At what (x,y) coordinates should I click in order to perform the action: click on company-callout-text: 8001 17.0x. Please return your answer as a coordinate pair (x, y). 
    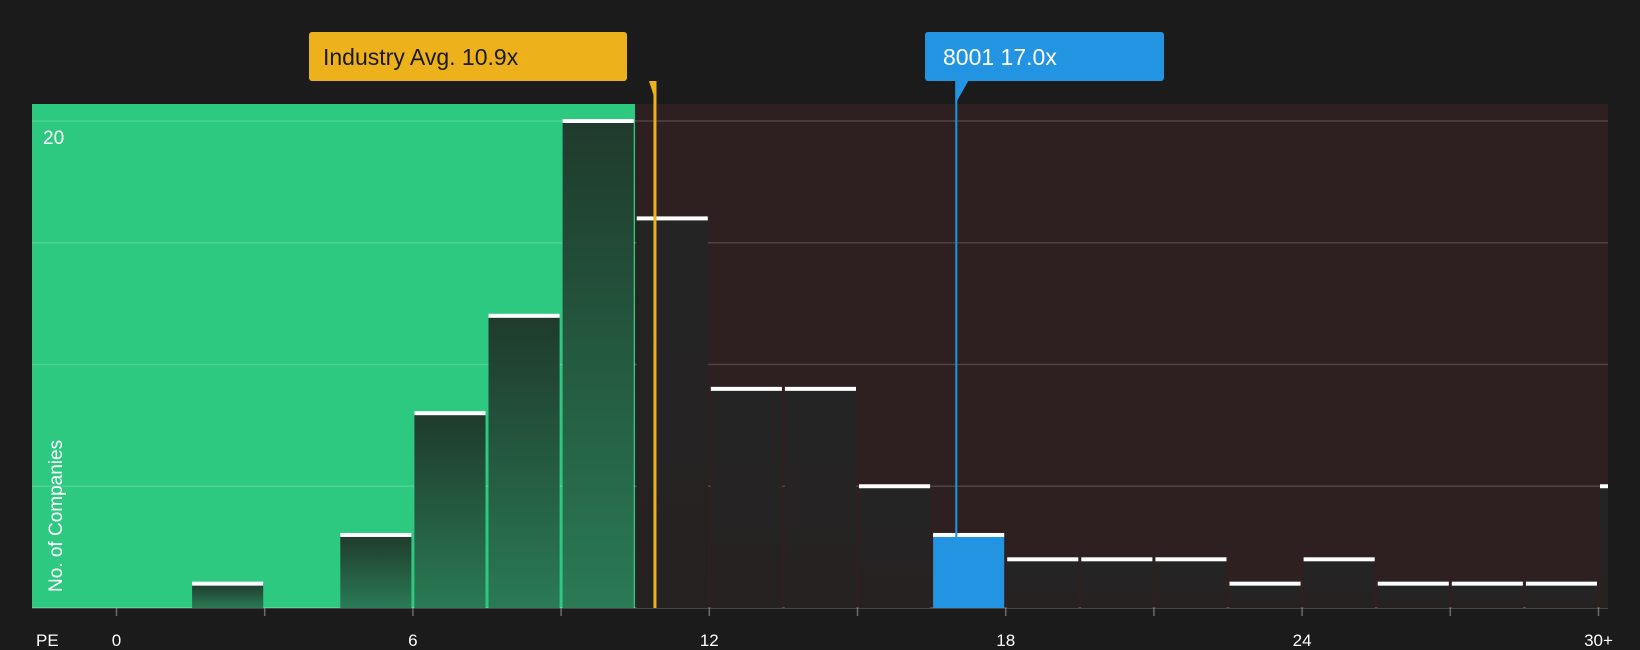
    Looking at the image, I should click on (1000, 57).